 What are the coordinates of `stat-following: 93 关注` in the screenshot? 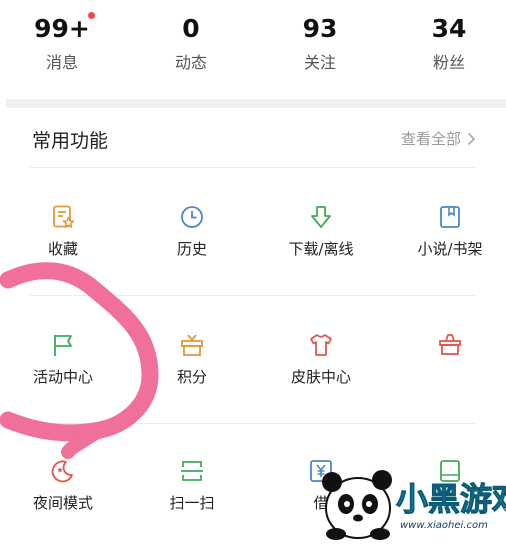 It's located at (320, 43).